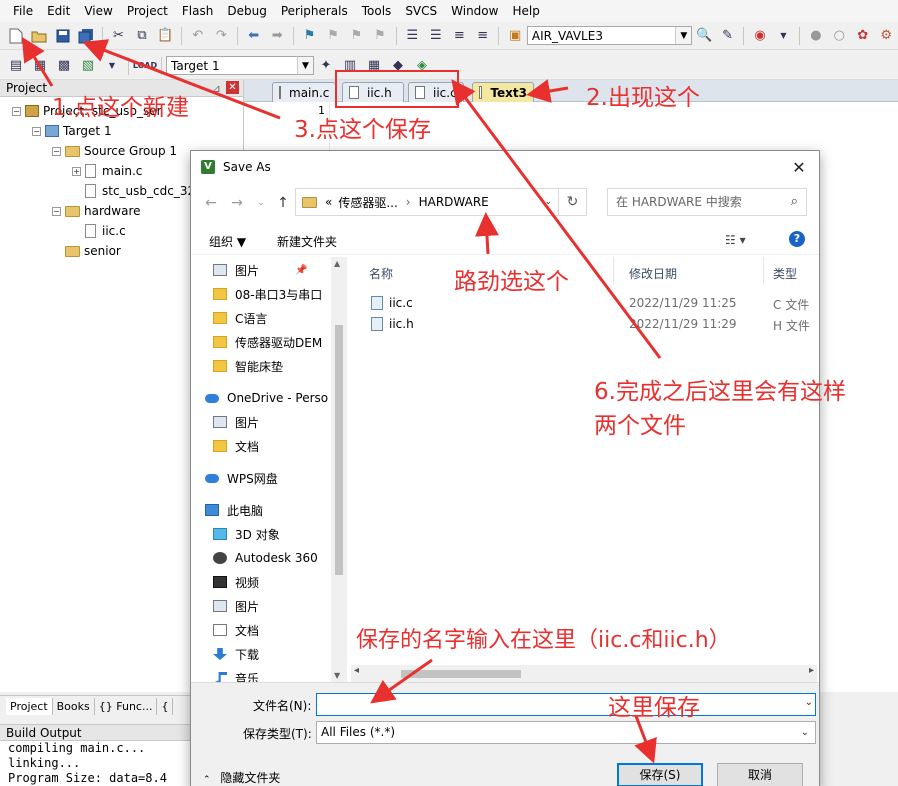 This screenshot has width=898, height=786. Describe the element at coordinates (797, 239) in the screenshot. I see `help-icon: ?` at that location.